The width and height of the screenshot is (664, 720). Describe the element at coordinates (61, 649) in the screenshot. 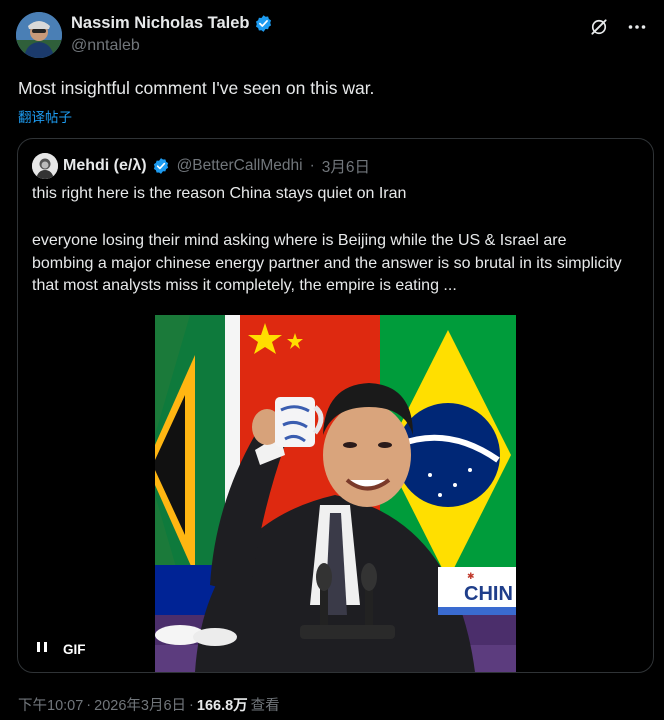

I see `gif-controls: GIF` at that location.